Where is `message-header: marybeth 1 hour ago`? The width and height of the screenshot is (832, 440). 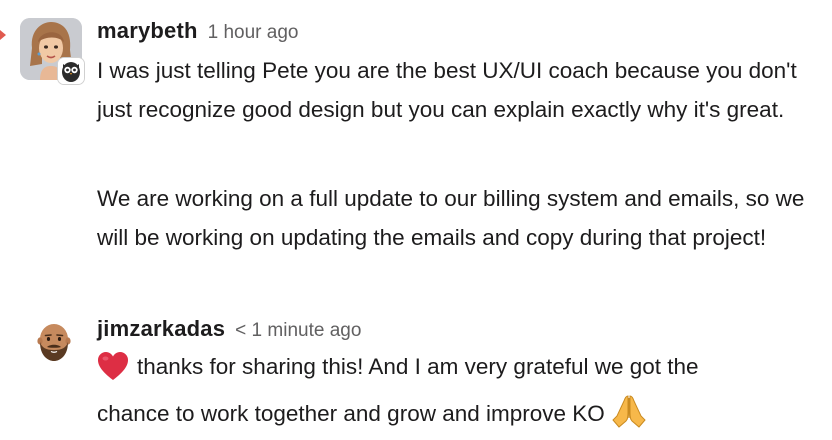 message-header: marybeth 1 hour ago is located at coordinates (198, 31).